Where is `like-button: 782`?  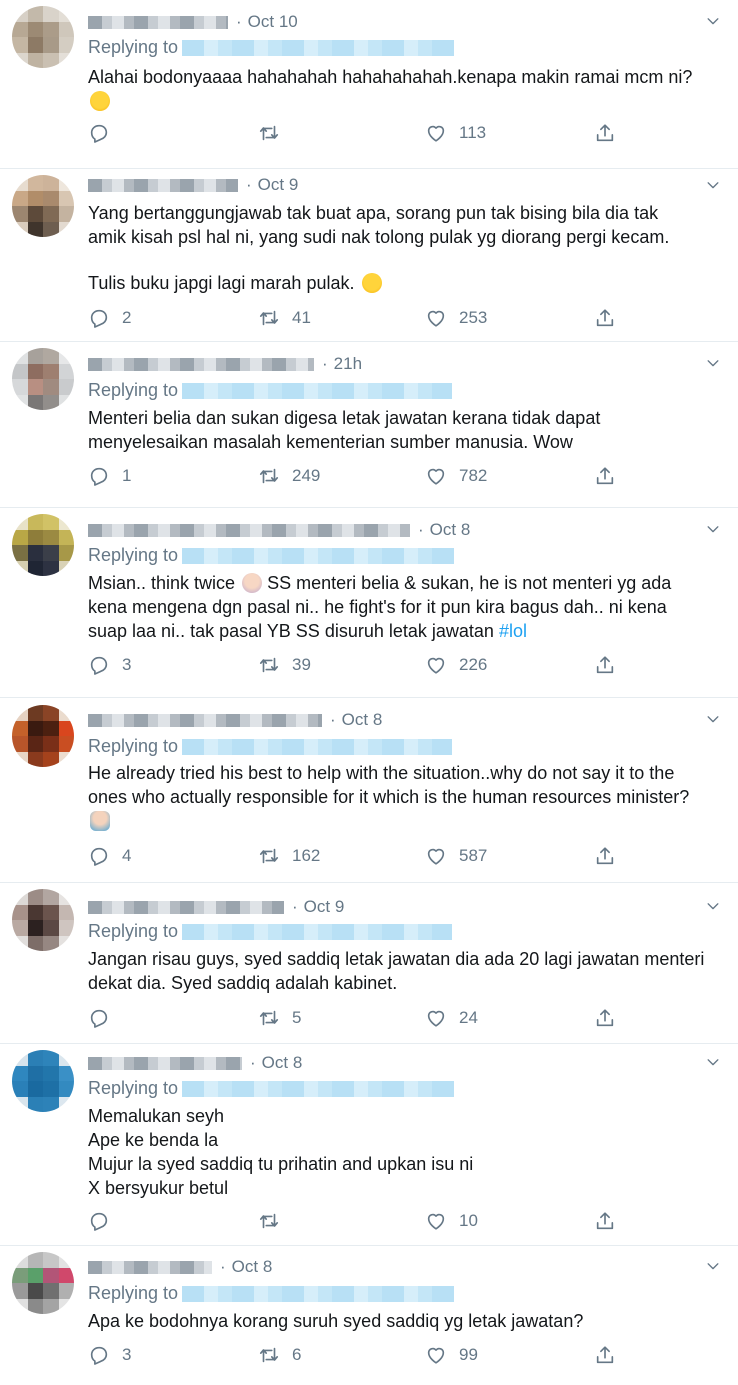 like-button: 782 is located at coordinates (456, 476).